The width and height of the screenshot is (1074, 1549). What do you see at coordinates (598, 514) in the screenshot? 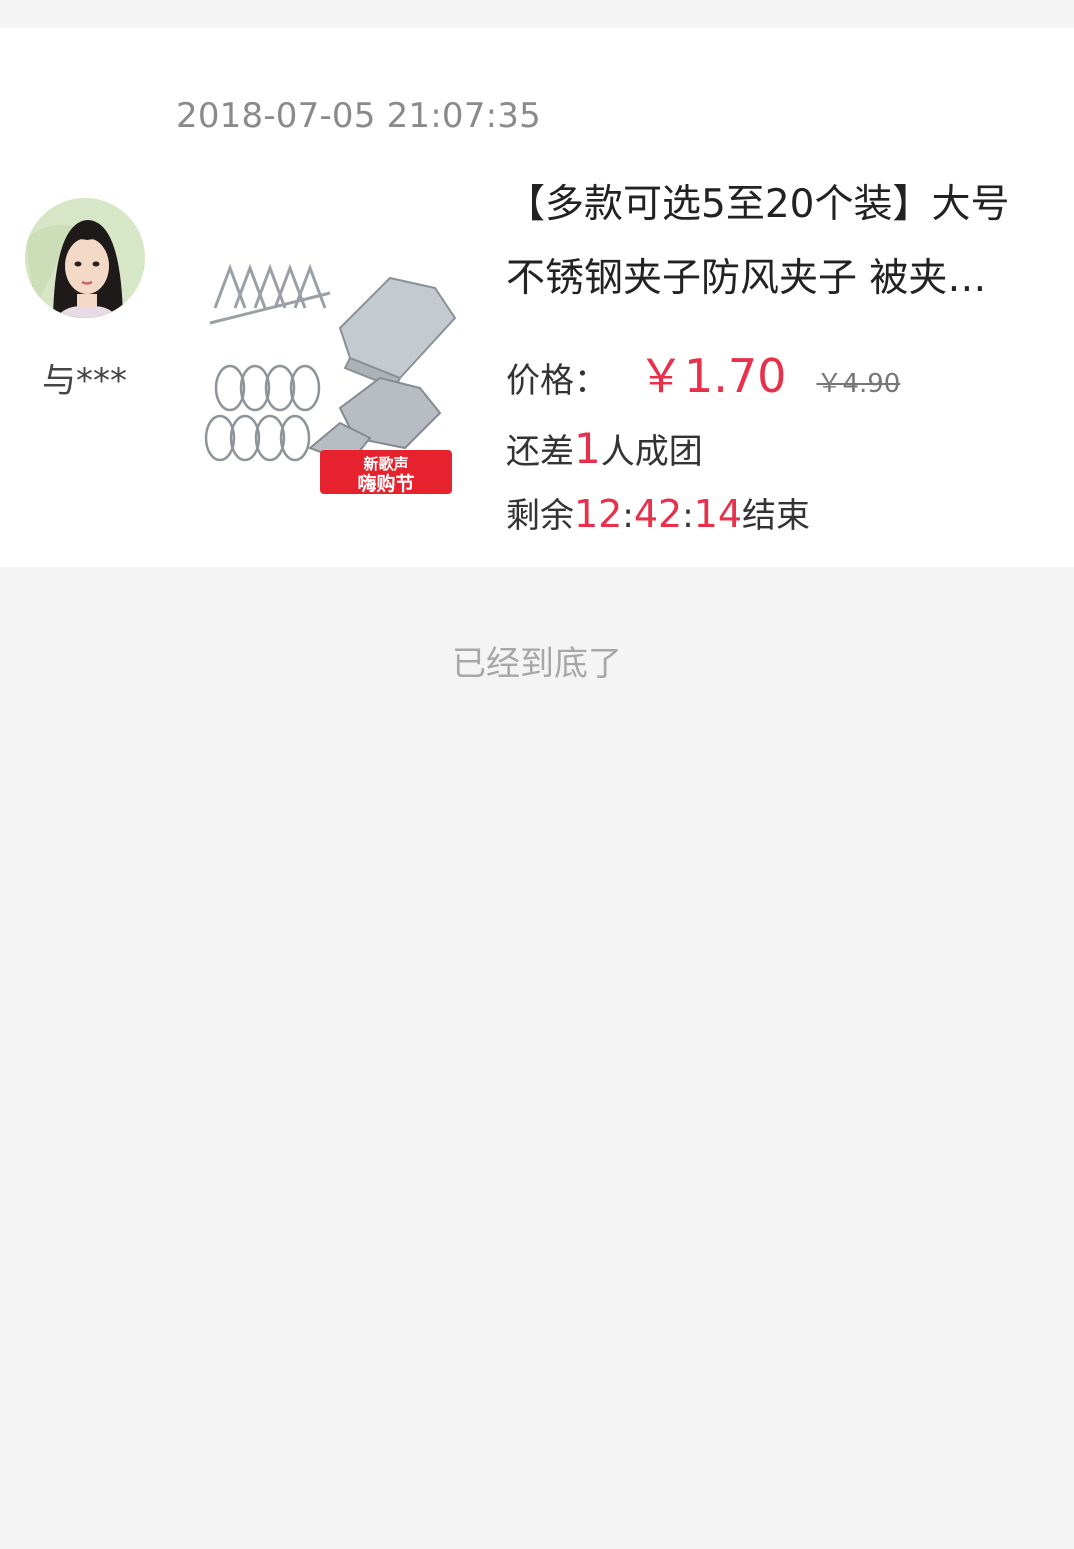
I see `countdown-hours: 12` at bounding box center [598, 514].